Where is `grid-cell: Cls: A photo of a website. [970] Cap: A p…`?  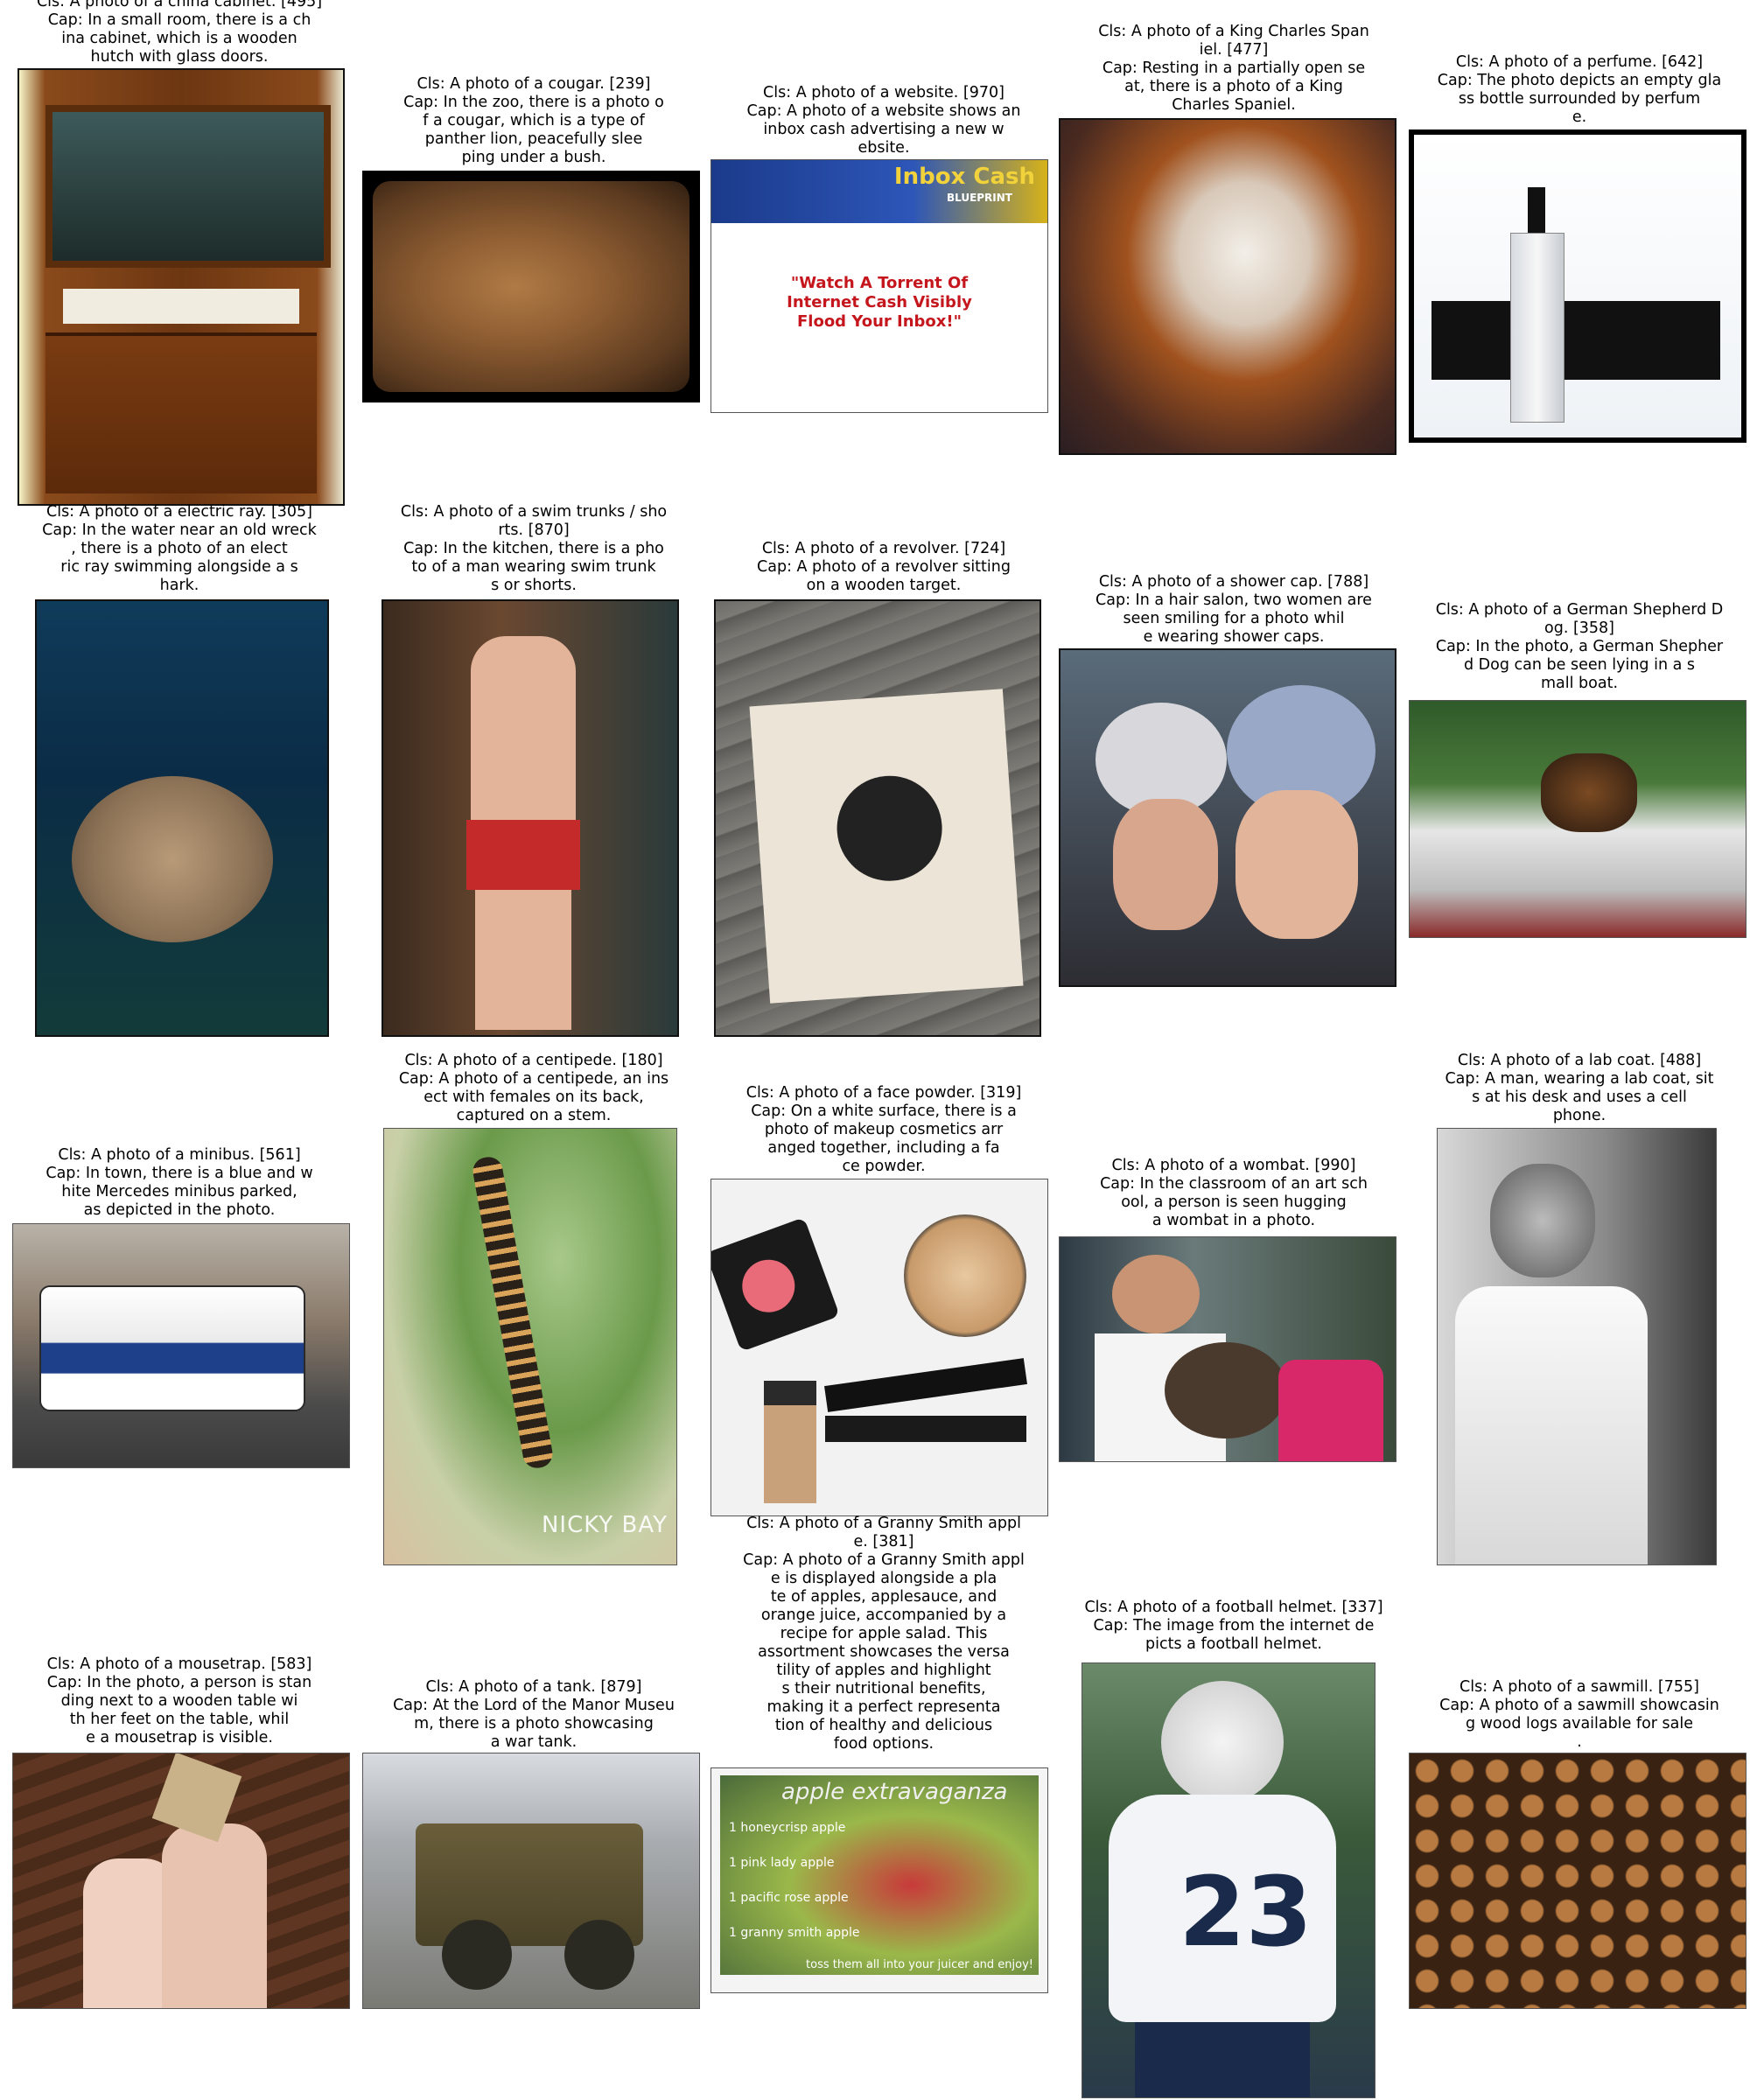 grid-cell: Cls: A photo of a website. [970] Cap: A p… is located at coordinates (884, 254).